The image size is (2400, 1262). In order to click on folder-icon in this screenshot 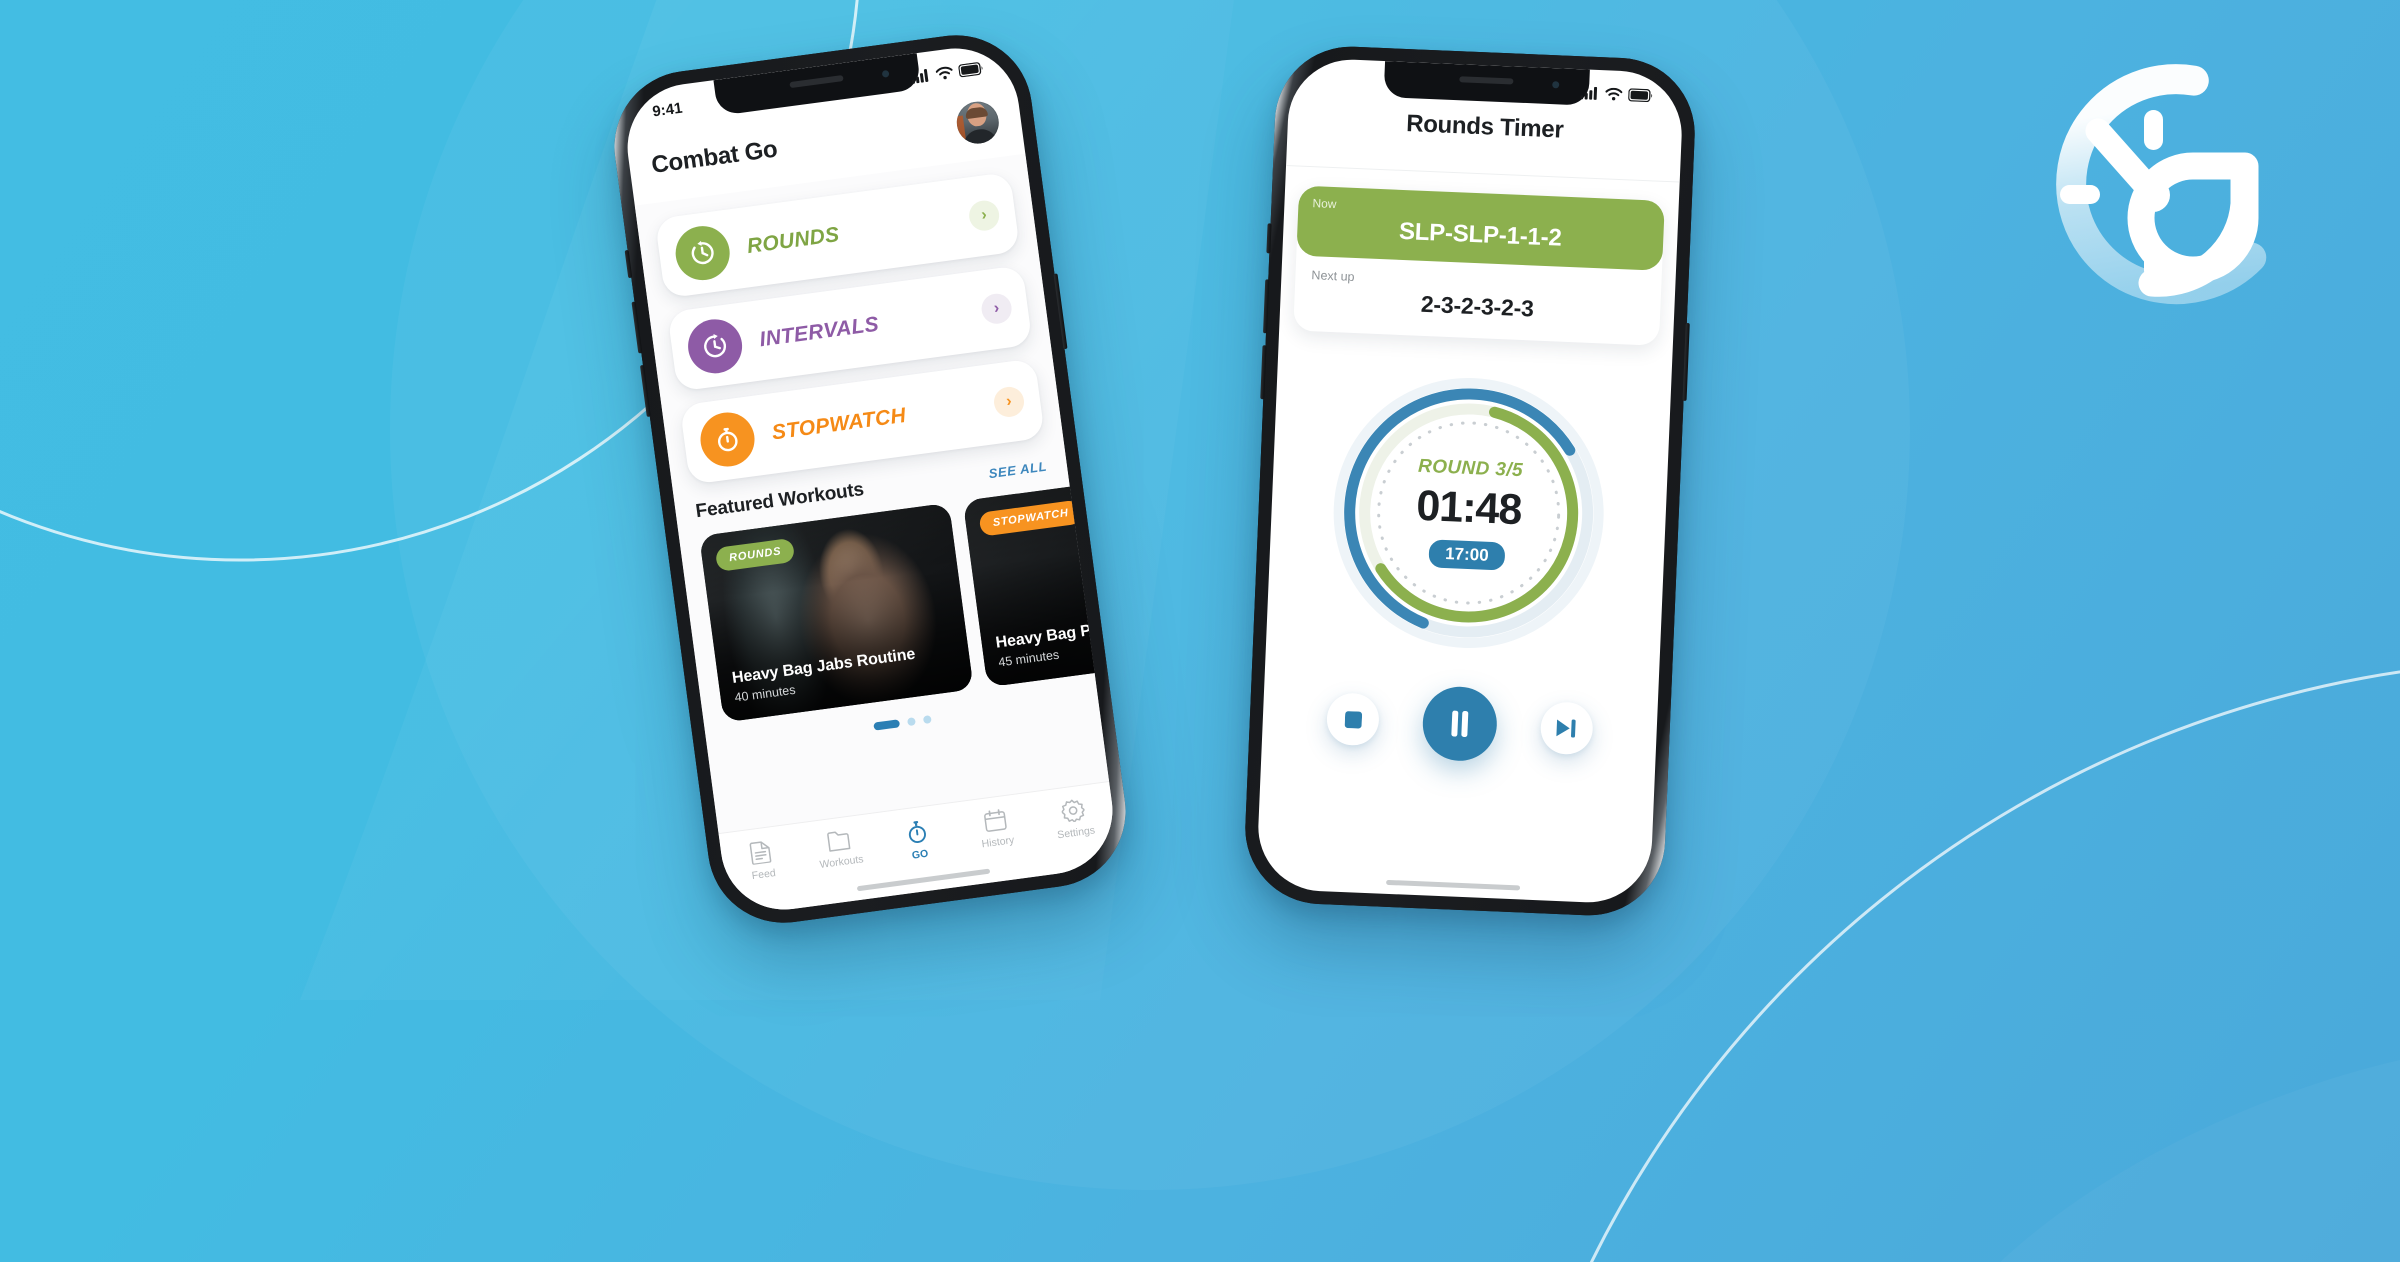, I will do `click(838, 841)`.